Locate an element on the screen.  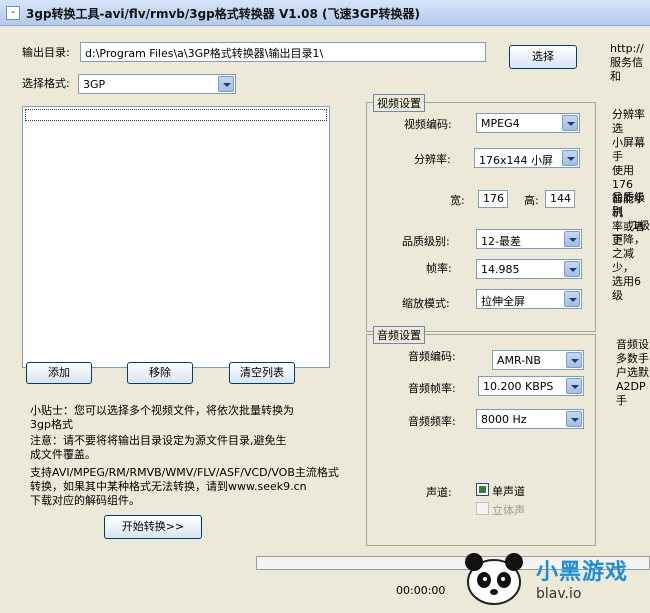
add-button: 添加 is located at coordinates (59, 373).